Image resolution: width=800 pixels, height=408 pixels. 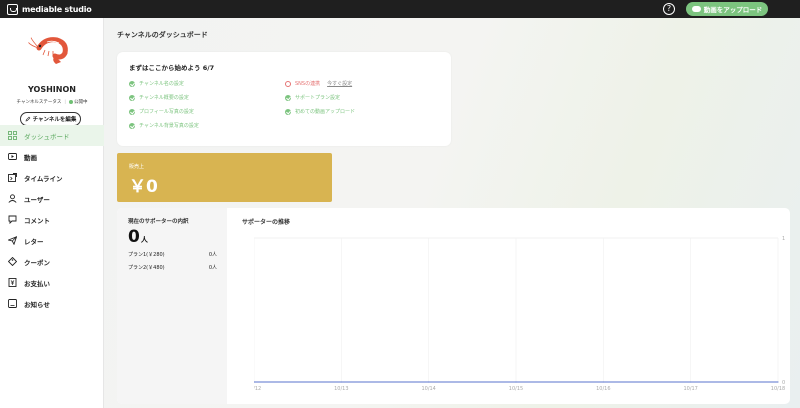 I want to click on sidebar-item-timeline: タイムライン, so click(x=52, y=177).